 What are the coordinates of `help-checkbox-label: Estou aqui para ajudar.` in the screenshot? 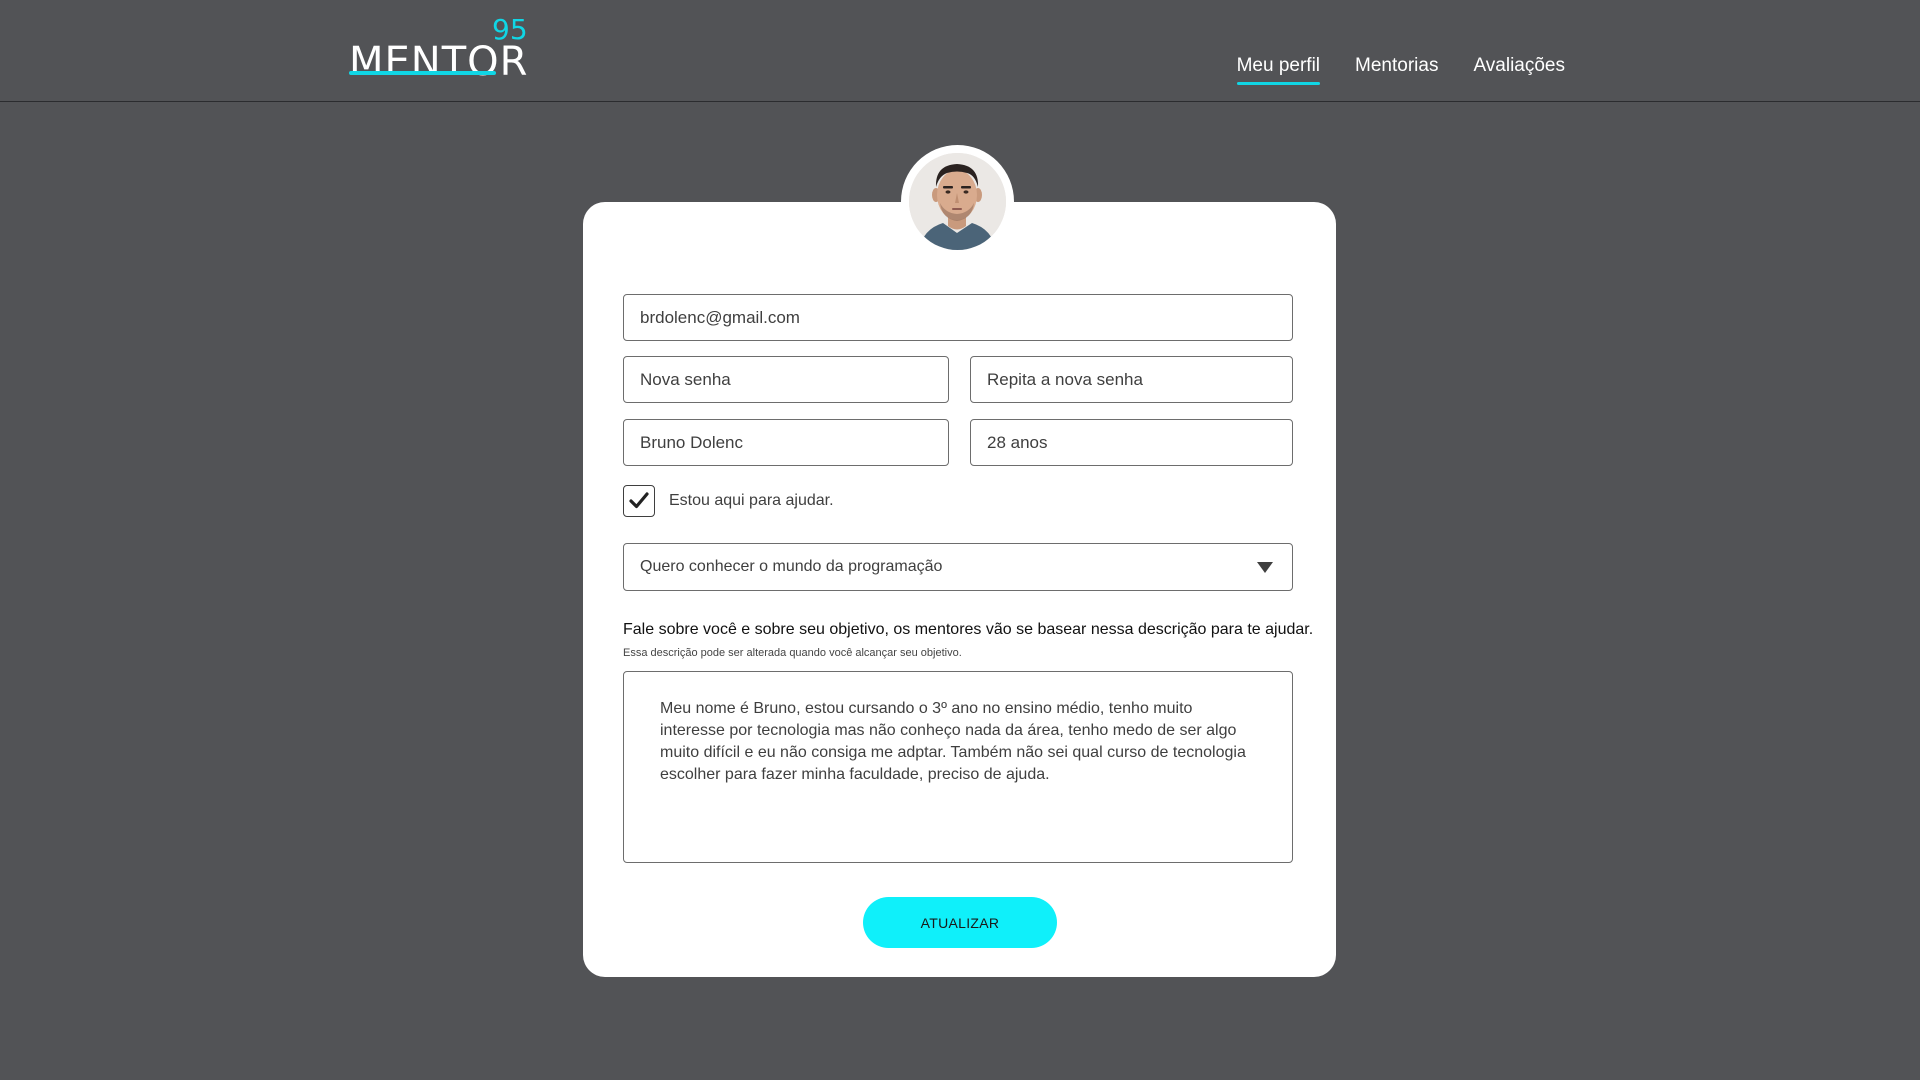 It's located at (751, 501).